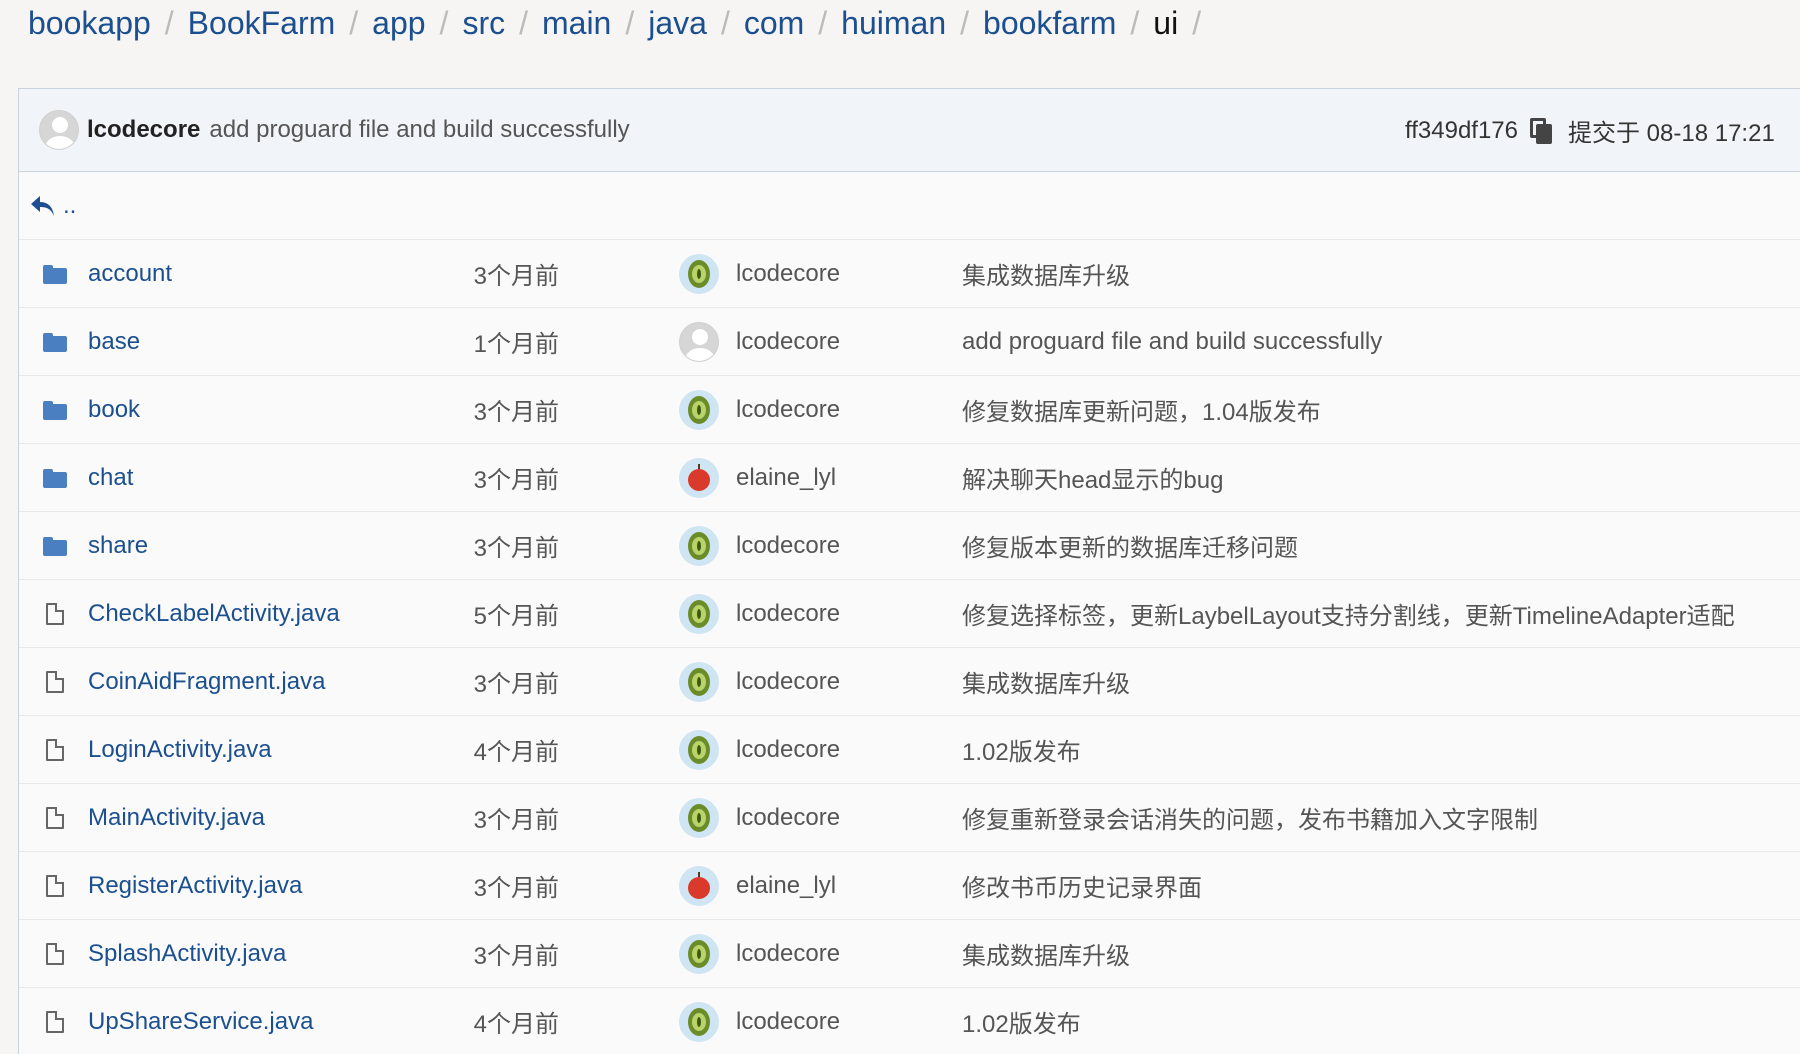  I want to click on parent-directory-link: .., so click(909, 206).